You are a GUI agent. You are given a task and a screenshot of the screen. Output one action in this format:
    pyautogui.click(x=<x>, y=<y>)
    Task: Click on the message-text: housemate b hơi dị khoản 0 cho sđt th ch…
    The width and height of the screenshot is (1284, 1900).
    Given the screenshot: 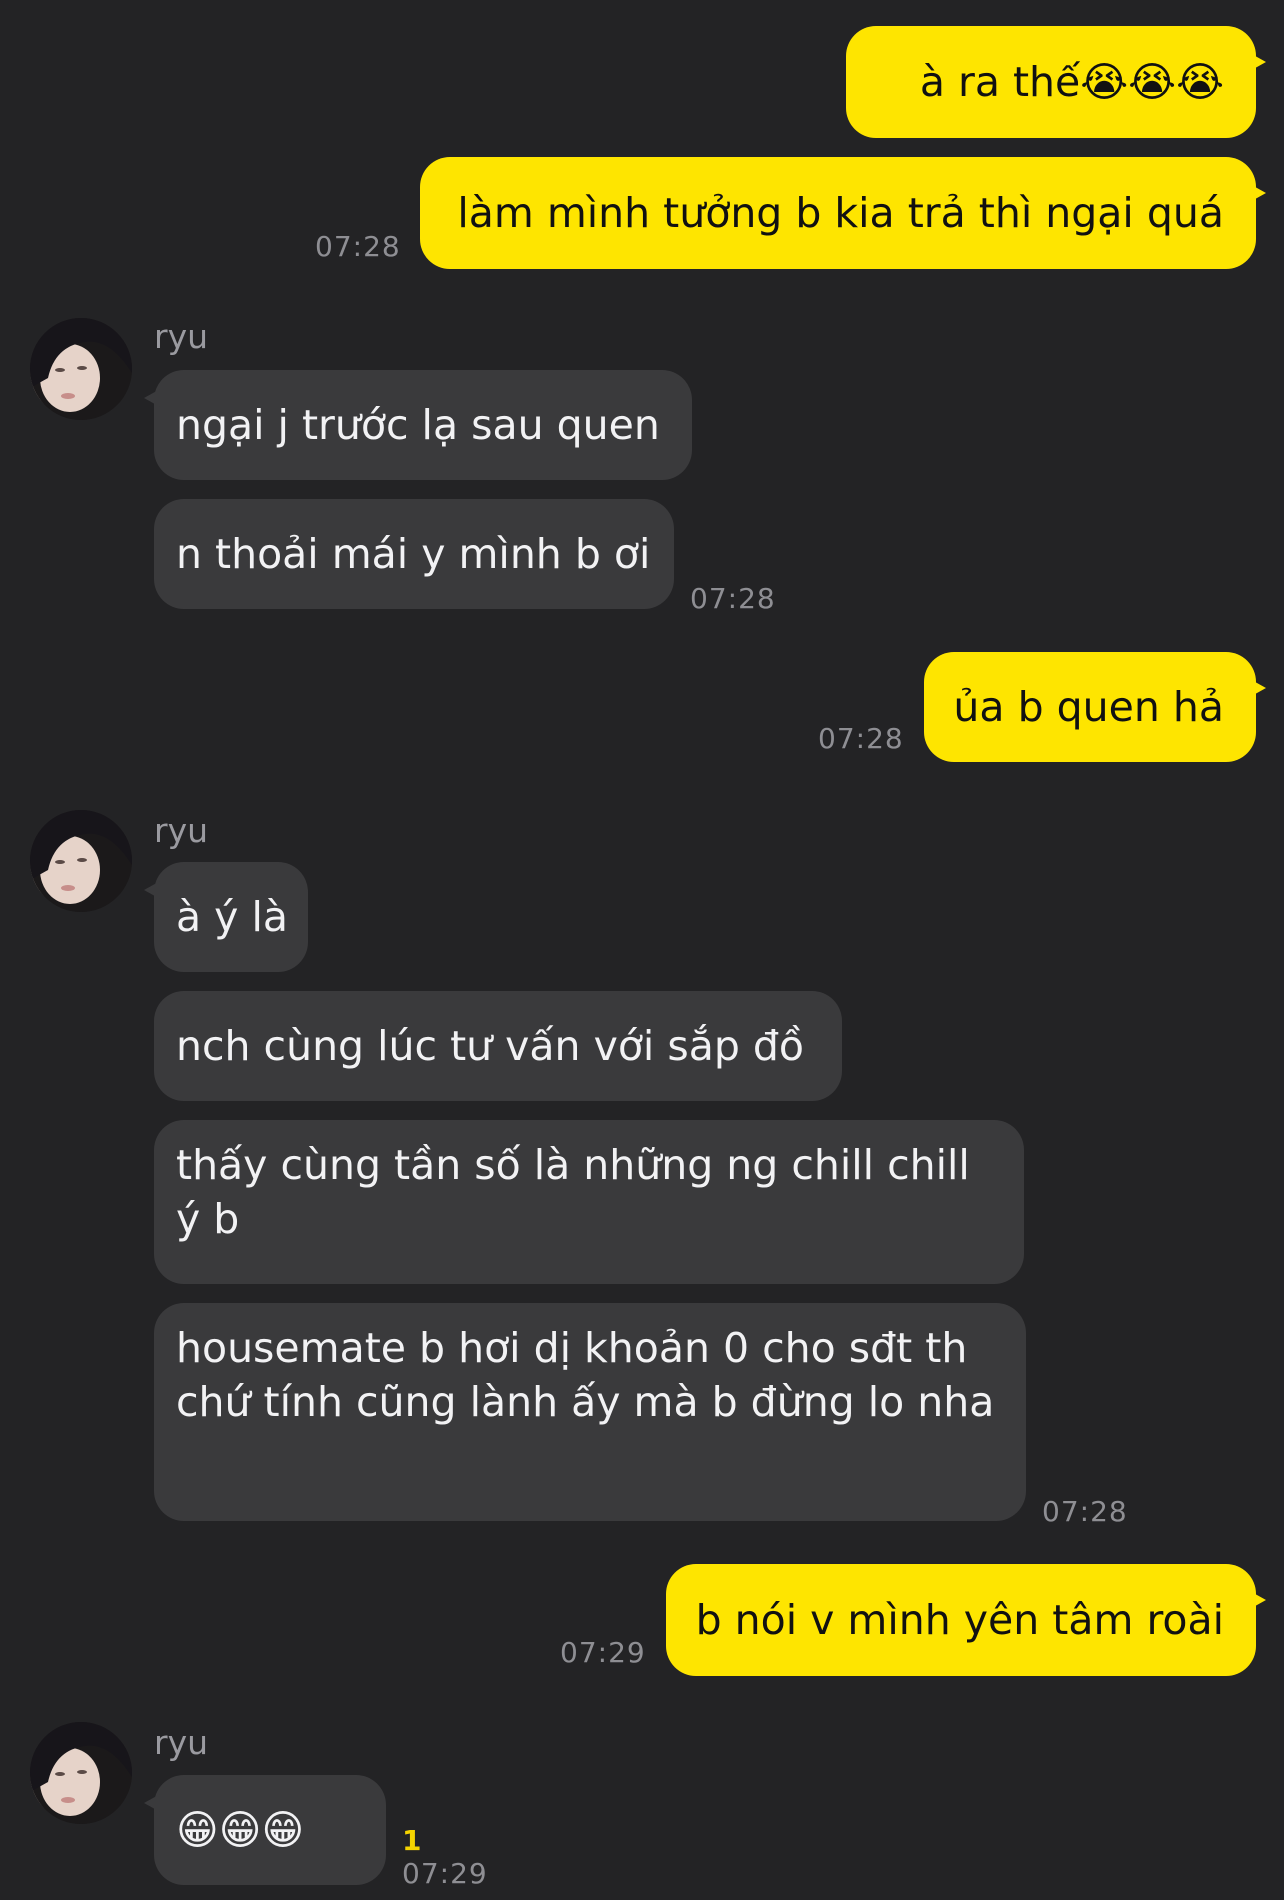 What is the action you would take?
    pyautogui.click(x=585, y=1375)
    